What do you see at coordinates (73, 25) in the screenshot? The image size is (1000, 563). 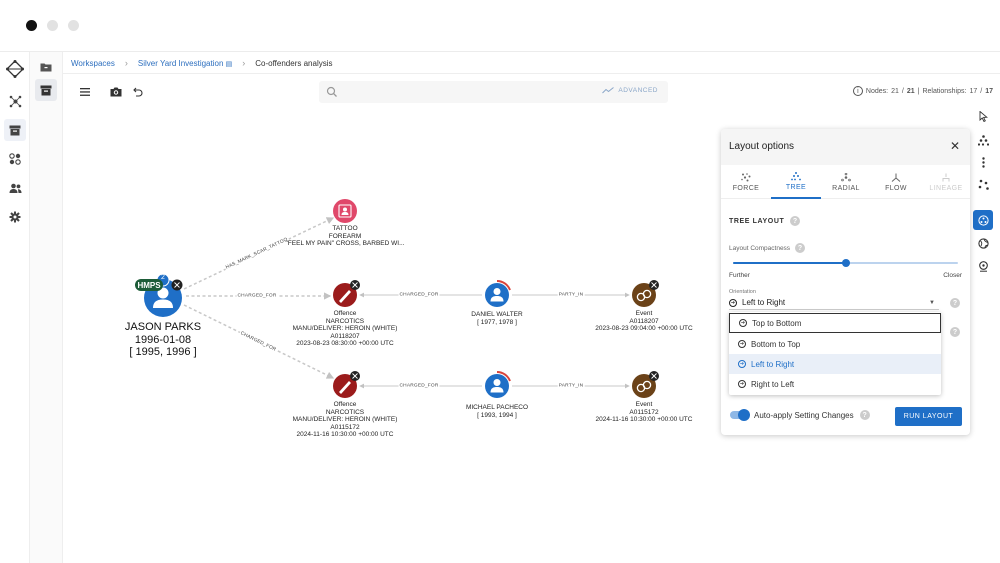 I see `maximize-window-button` at bounding box center [73, 25].